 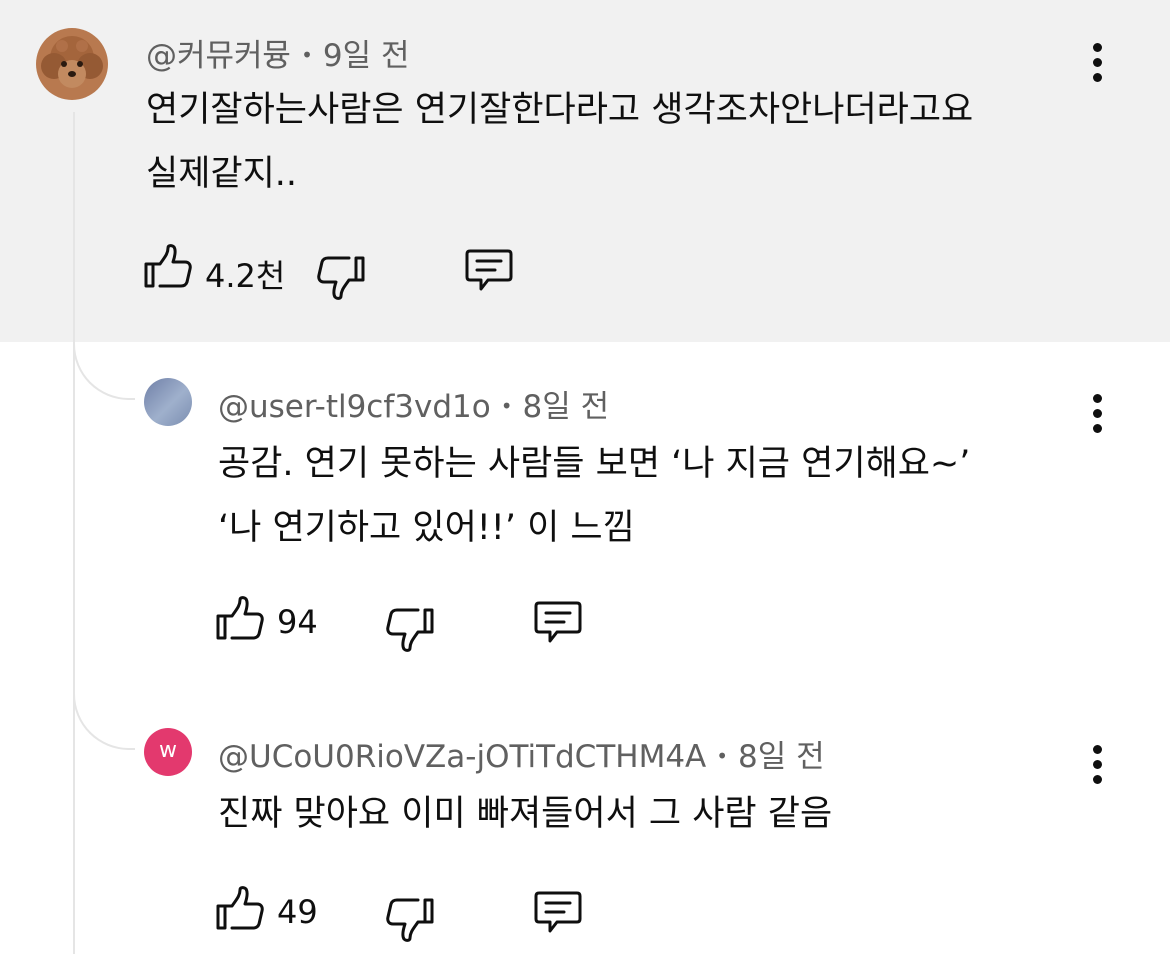 What do you see at coordinates (426, 528) in the screenshot?
I see `comment-line: ‘나 연기하고 있어!!’ 이 느낌` at bounding box center [426, 528].